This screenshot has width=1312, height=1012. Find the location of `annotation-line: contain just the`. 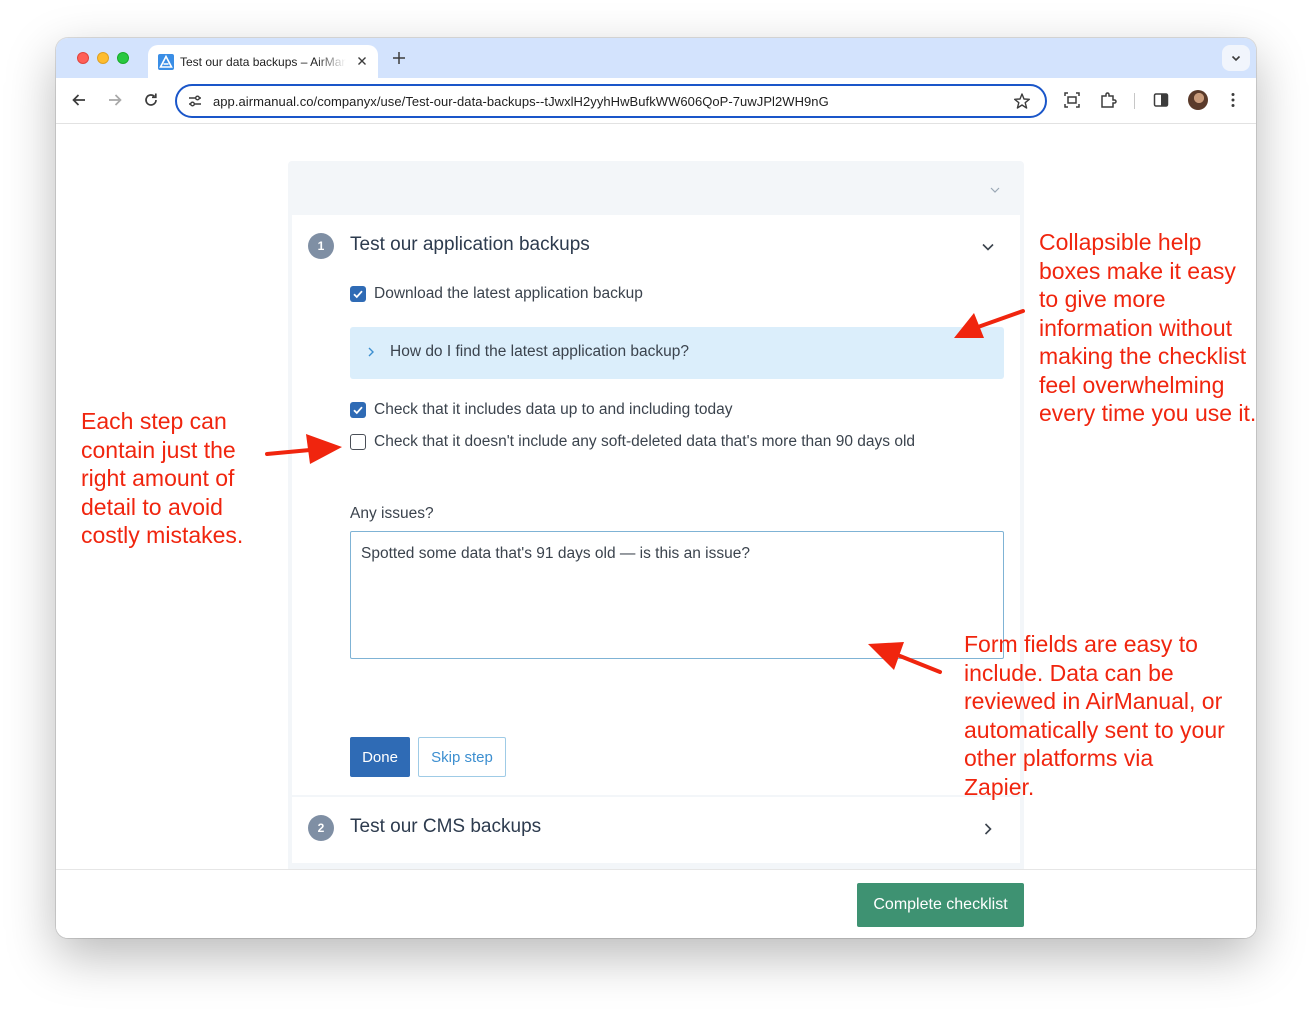

annotation-line: contain just the is located at coordinates (158, 449).